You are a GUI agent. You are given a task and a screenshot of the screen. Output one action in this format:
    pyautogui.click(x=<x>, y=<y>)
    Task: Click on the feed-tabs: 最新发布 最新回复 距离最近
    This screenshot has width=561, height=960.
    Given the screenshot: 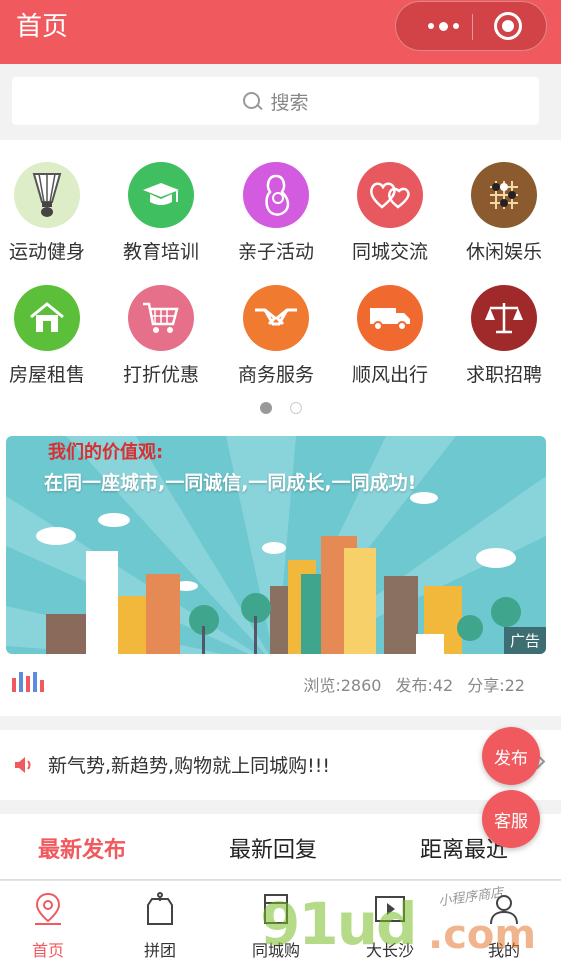 What is the action you would take?
    pyautogui.click(x=280, y=847)
    